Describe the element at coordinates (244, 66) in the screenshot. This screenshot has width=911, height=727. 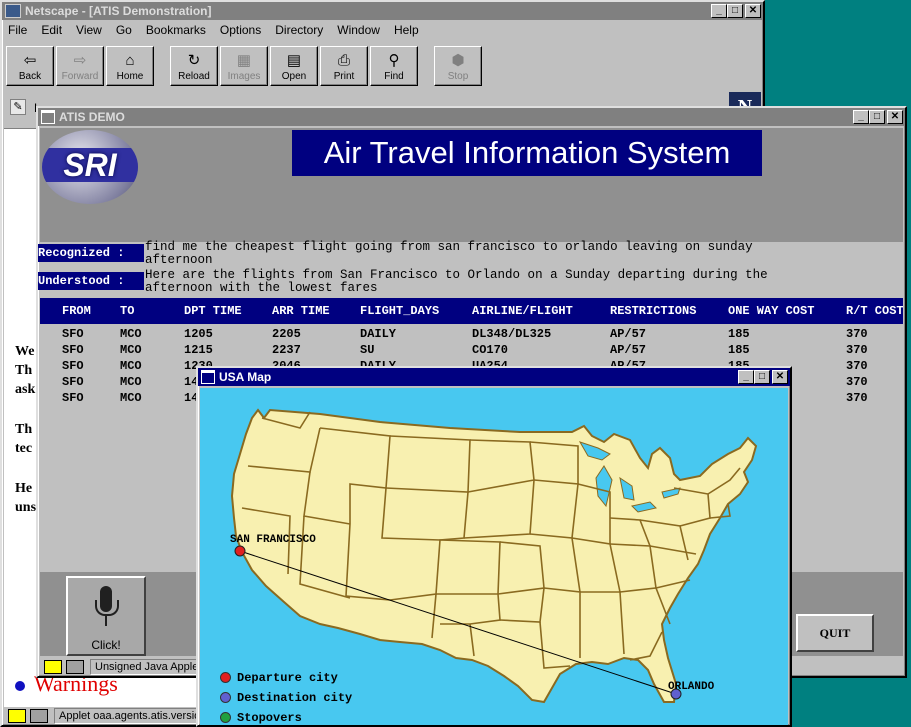
I see `images-button: ▦ Images` at that location.